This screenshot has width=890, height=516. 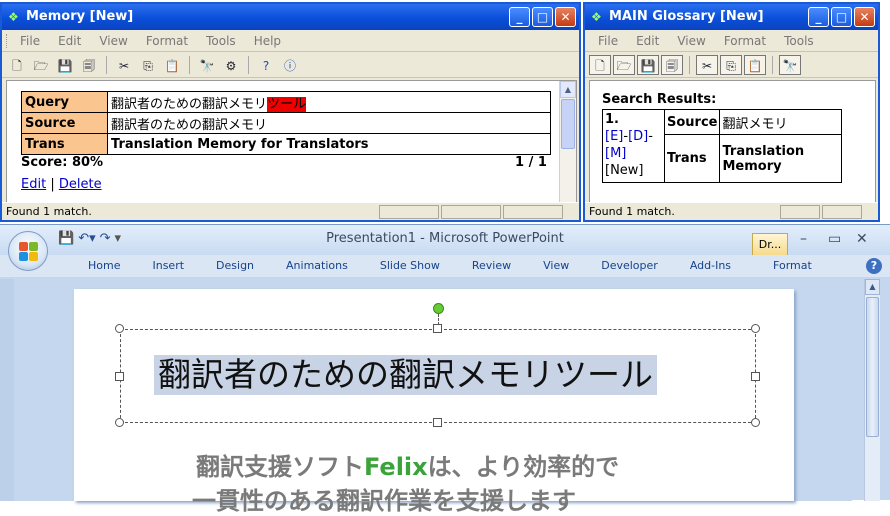 I want to click on tab-format: Format, so click(x=792, y=266).